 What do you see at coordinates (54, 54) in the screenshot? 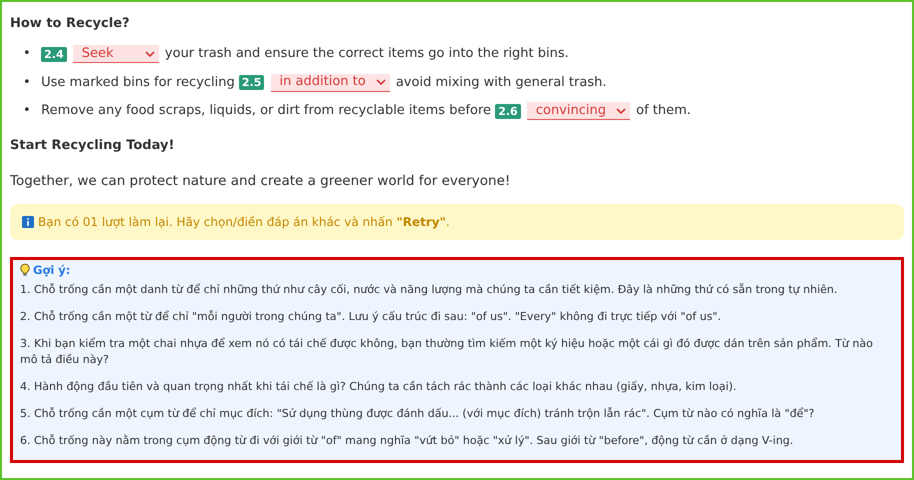
I see `question-number: 2.4` at bounding box center [54, 54].